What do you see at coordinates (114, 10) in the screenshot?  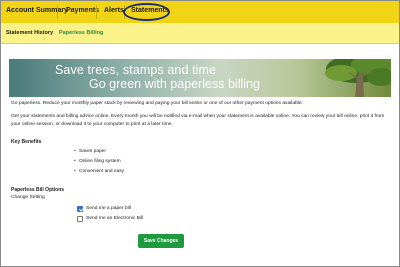 I see `nav-alerts: Alerts` at bounding box center [114, 10].